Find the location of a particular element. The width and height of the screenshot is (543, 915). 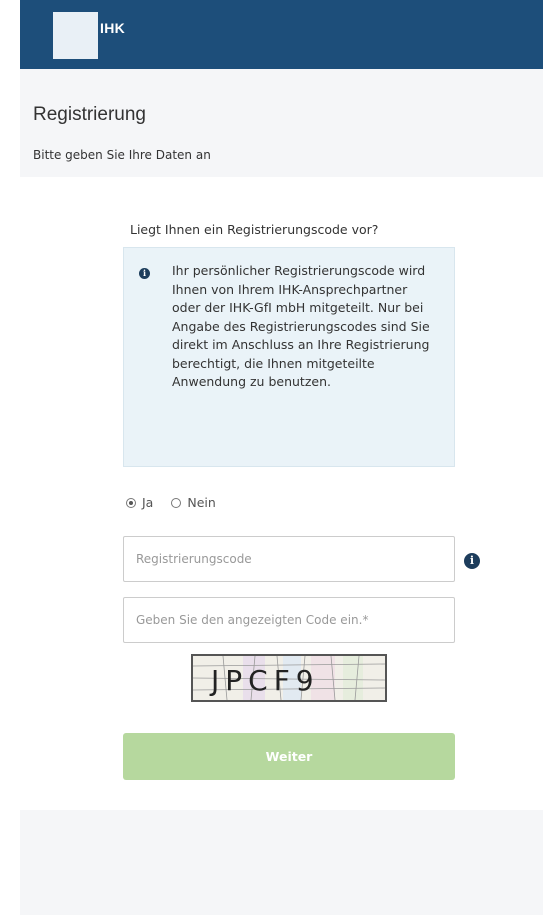

registration-code-input is located at coordinates (289, 559).